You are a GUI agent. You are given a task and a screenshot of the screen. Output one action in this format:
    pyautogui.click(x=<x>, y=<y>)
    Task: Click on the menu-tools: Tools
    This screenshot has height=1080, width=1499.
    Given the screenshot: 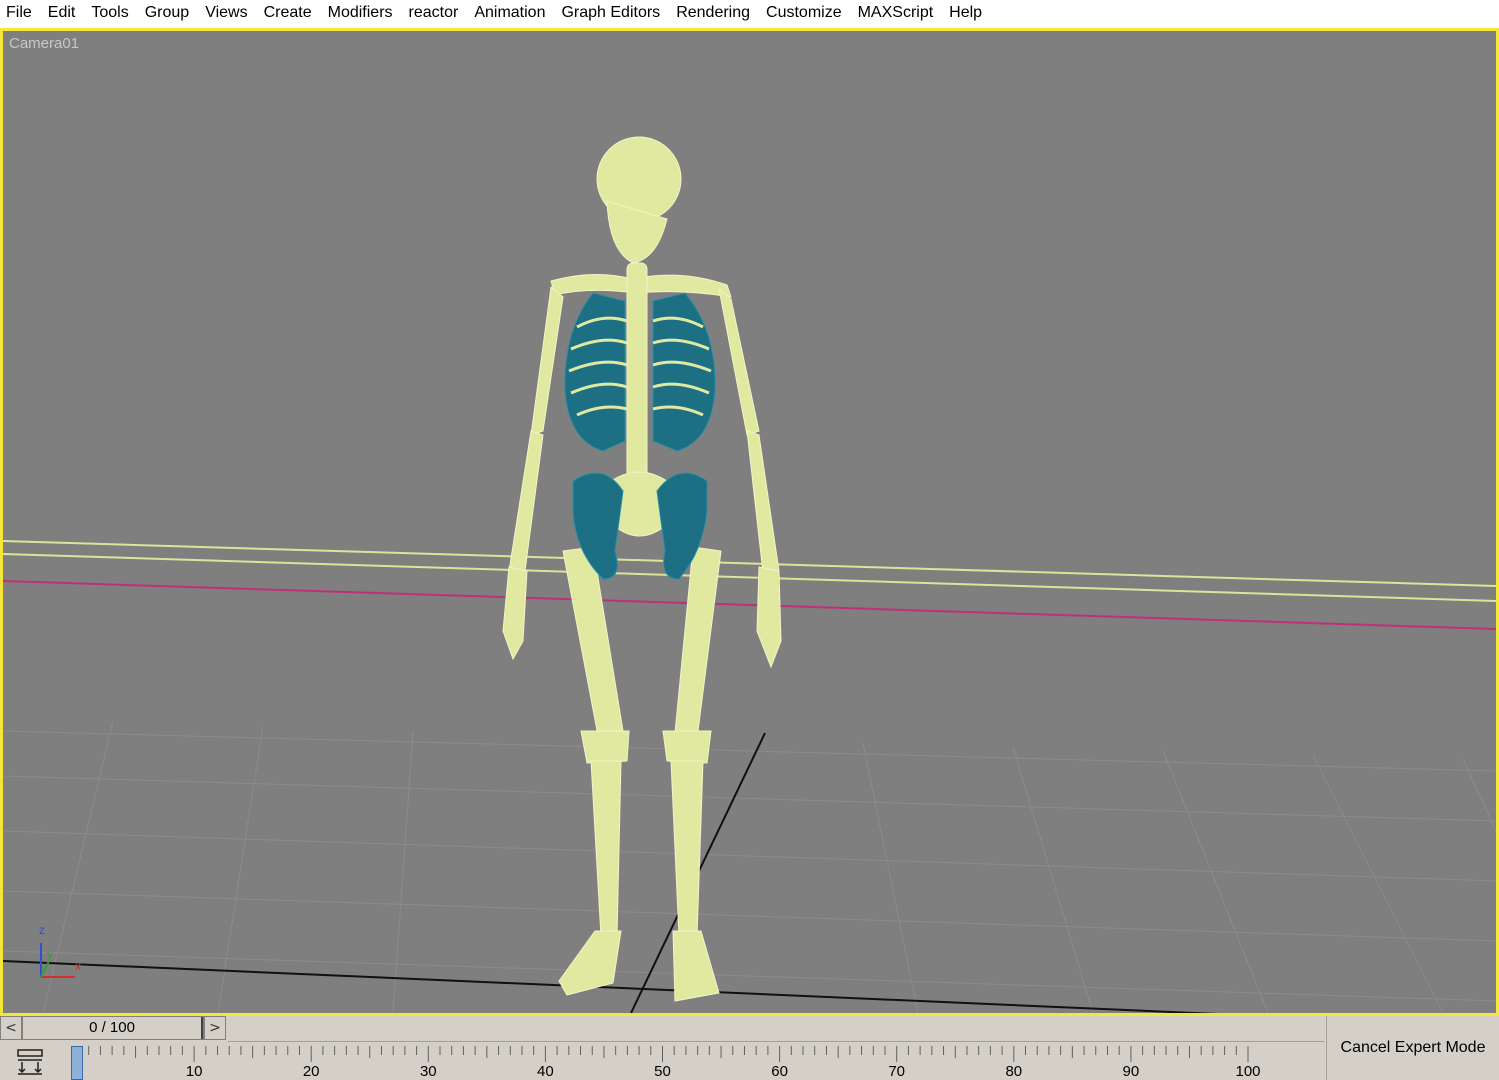 What is the action you would take?
    pyautogui.click(x=109, y=14)
    